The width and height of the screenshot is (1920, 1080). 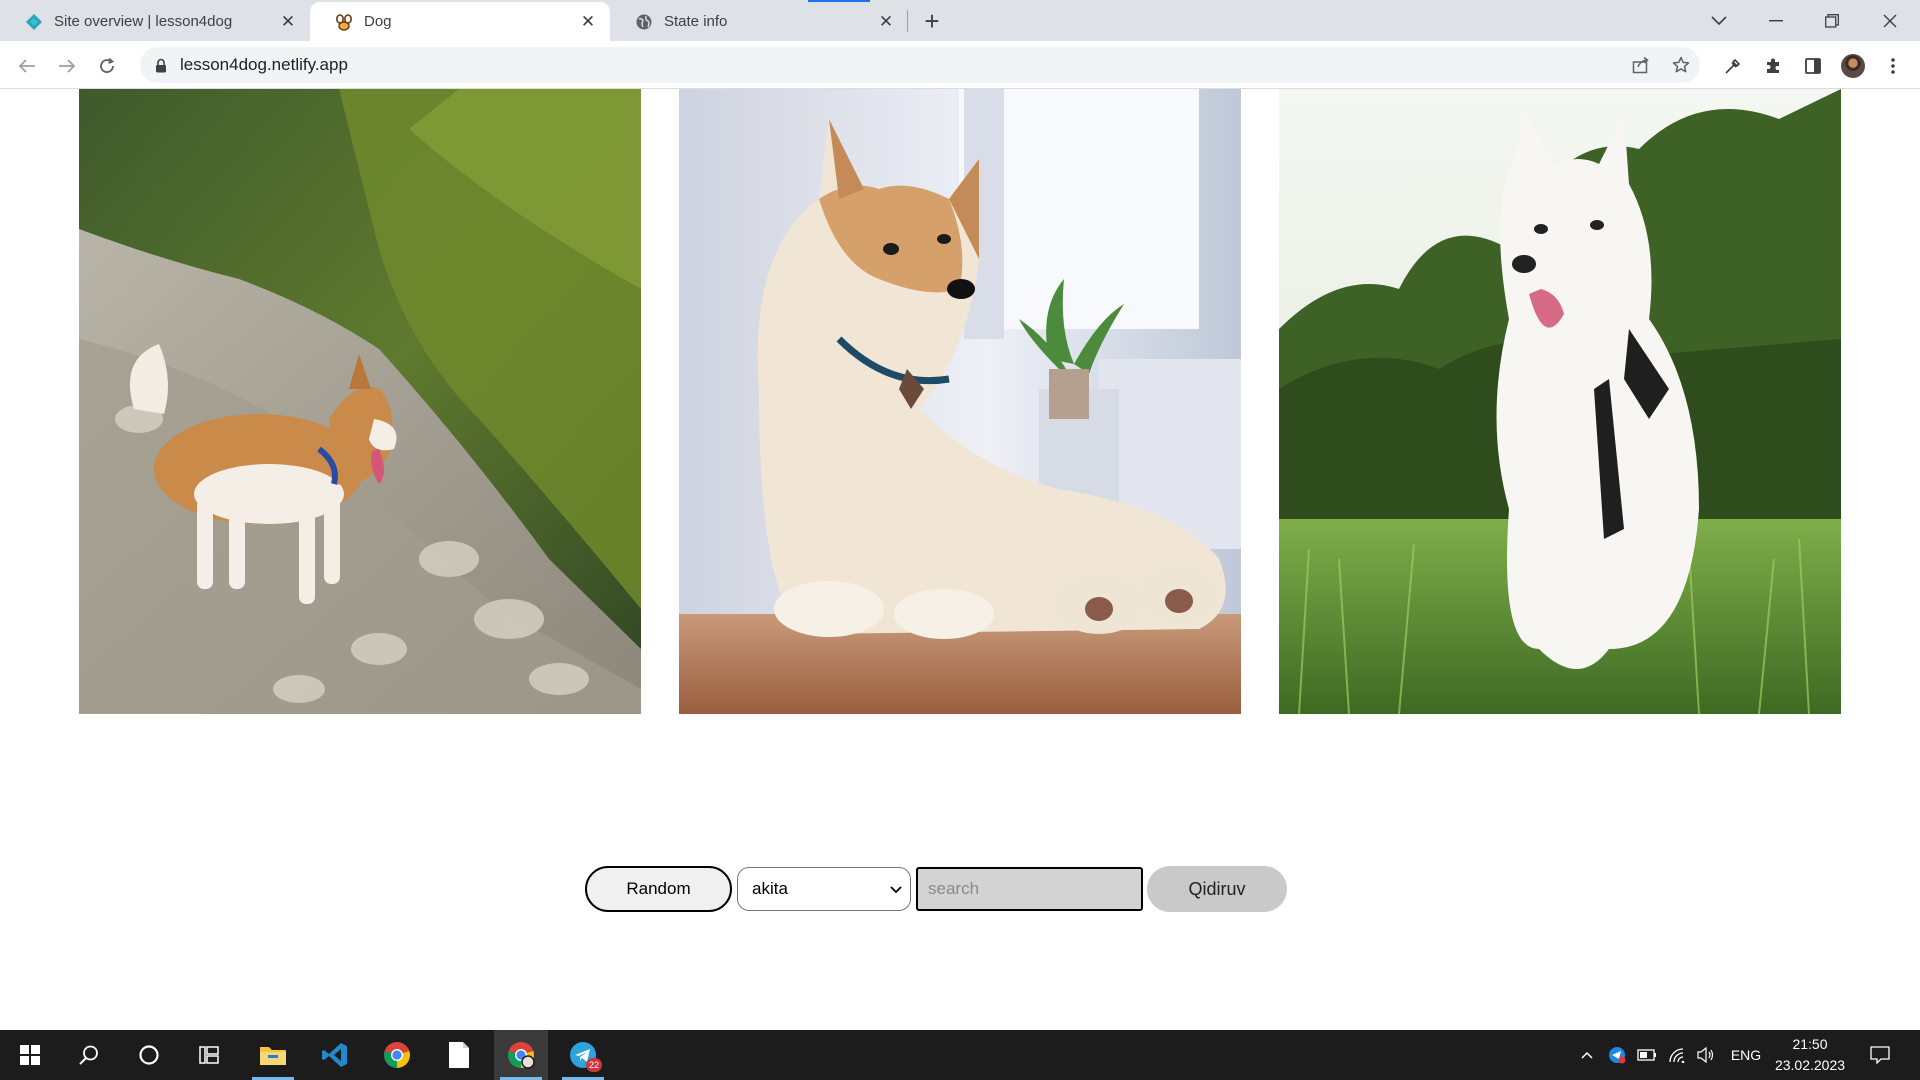 What do you see at coordinates (1681, 65) in the screenshot?
I see `bookmark-star-icon` at bounding box center [1681, 65].